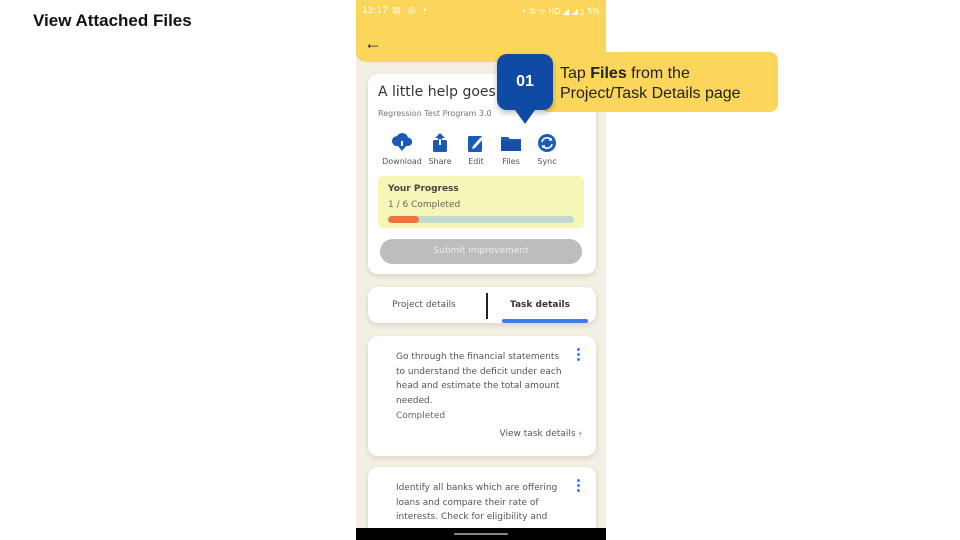 The image size is (960, 540). What do you see at coordinates (438, 92) in the screenshot?
I see `project-title: A little help goes a` at bounding box center [438, 92].